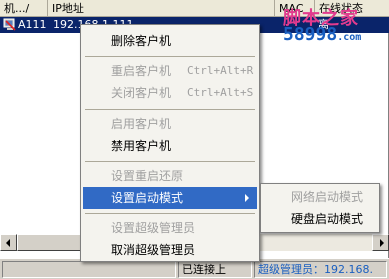 Image resolution: width=389 pixels, height=279 pixels. Describe the element at coordinates (153, 250) in the screenshot. I see `menu-item-label: 取消超级管理员` at that location.